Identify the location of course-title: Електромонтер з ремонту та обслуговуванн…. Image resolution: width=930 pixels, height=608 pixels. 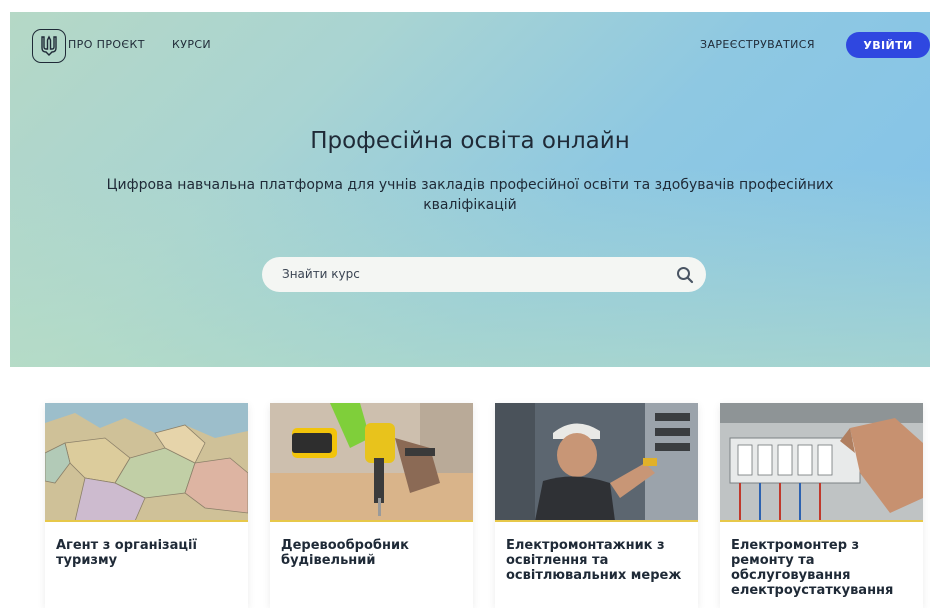
(812, 568).